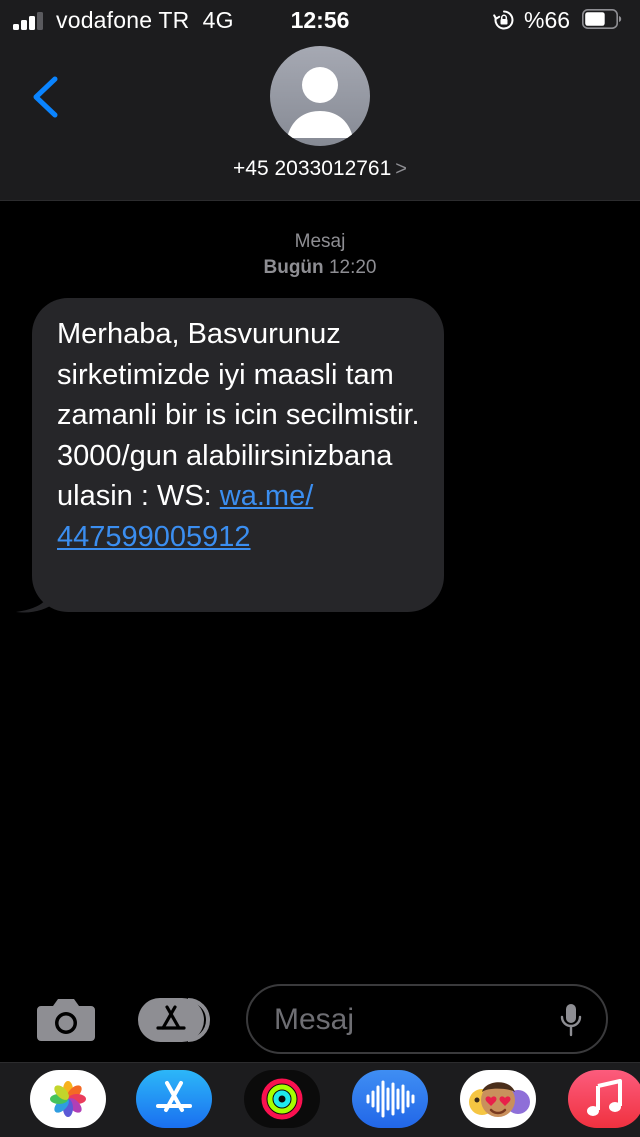  I want to click on time-label: 12:20, so click(352, 267).